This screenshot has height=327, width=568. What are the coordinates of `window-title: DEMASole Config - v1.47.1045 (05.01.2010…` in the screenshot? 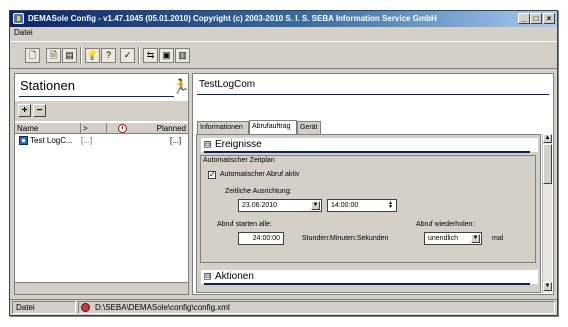 It's located at (232, 18).